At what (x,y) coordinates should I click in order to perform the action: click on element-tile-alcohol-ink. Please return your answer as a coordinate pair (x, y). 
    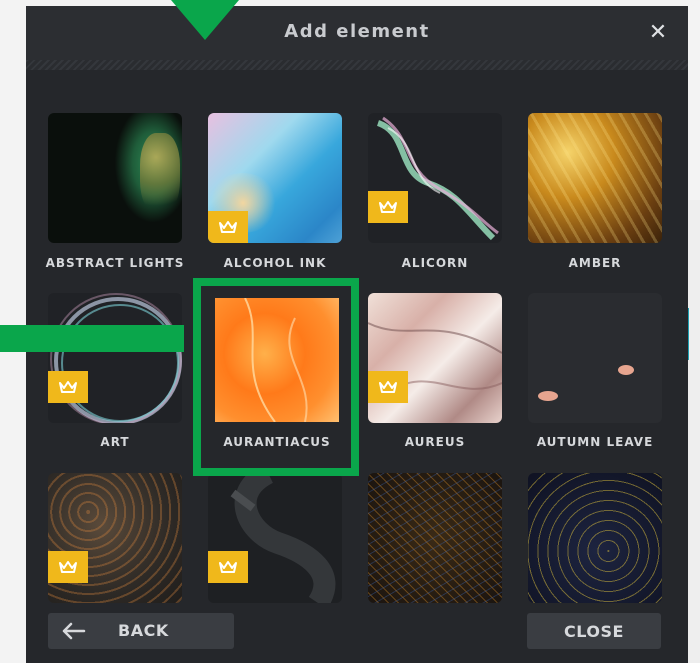
    Looking at the image, I should click on (275, 178).